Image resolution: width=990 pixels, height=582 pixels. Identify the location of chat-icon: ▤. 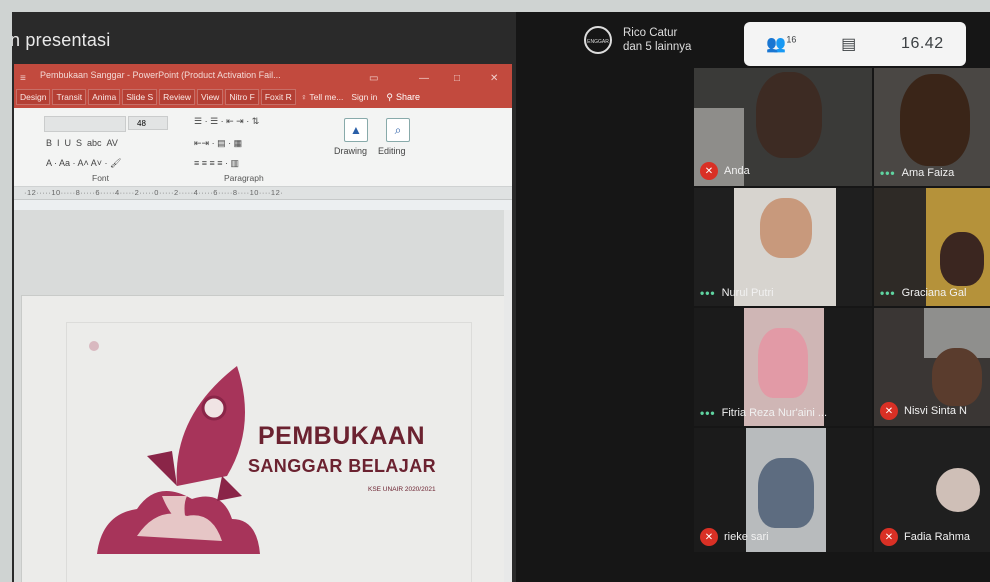
(849, 44).